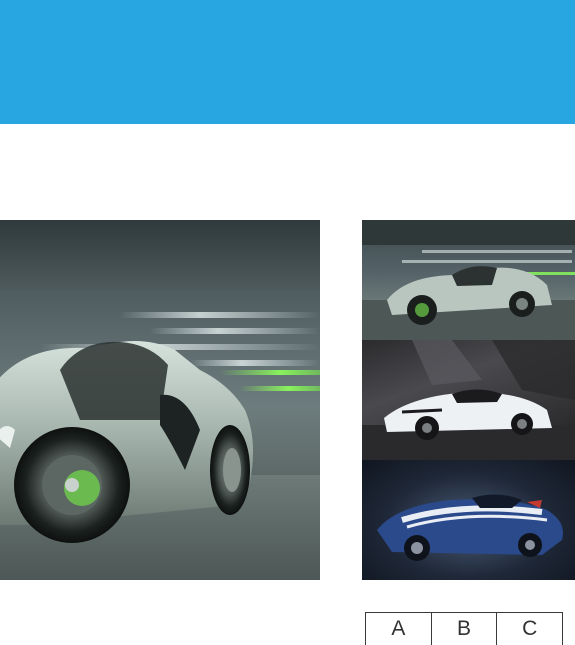 This screenshot has width=575, height=645. I want to click on gallery-pager: A B C, so click(464, 628).